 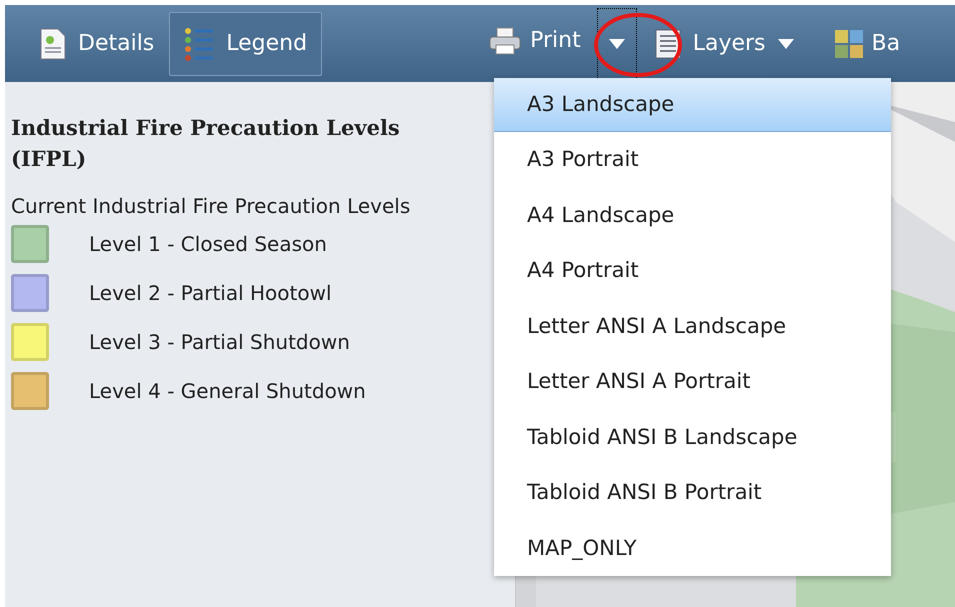 I want to click on print-button: Print, so click(x=534, y=43).